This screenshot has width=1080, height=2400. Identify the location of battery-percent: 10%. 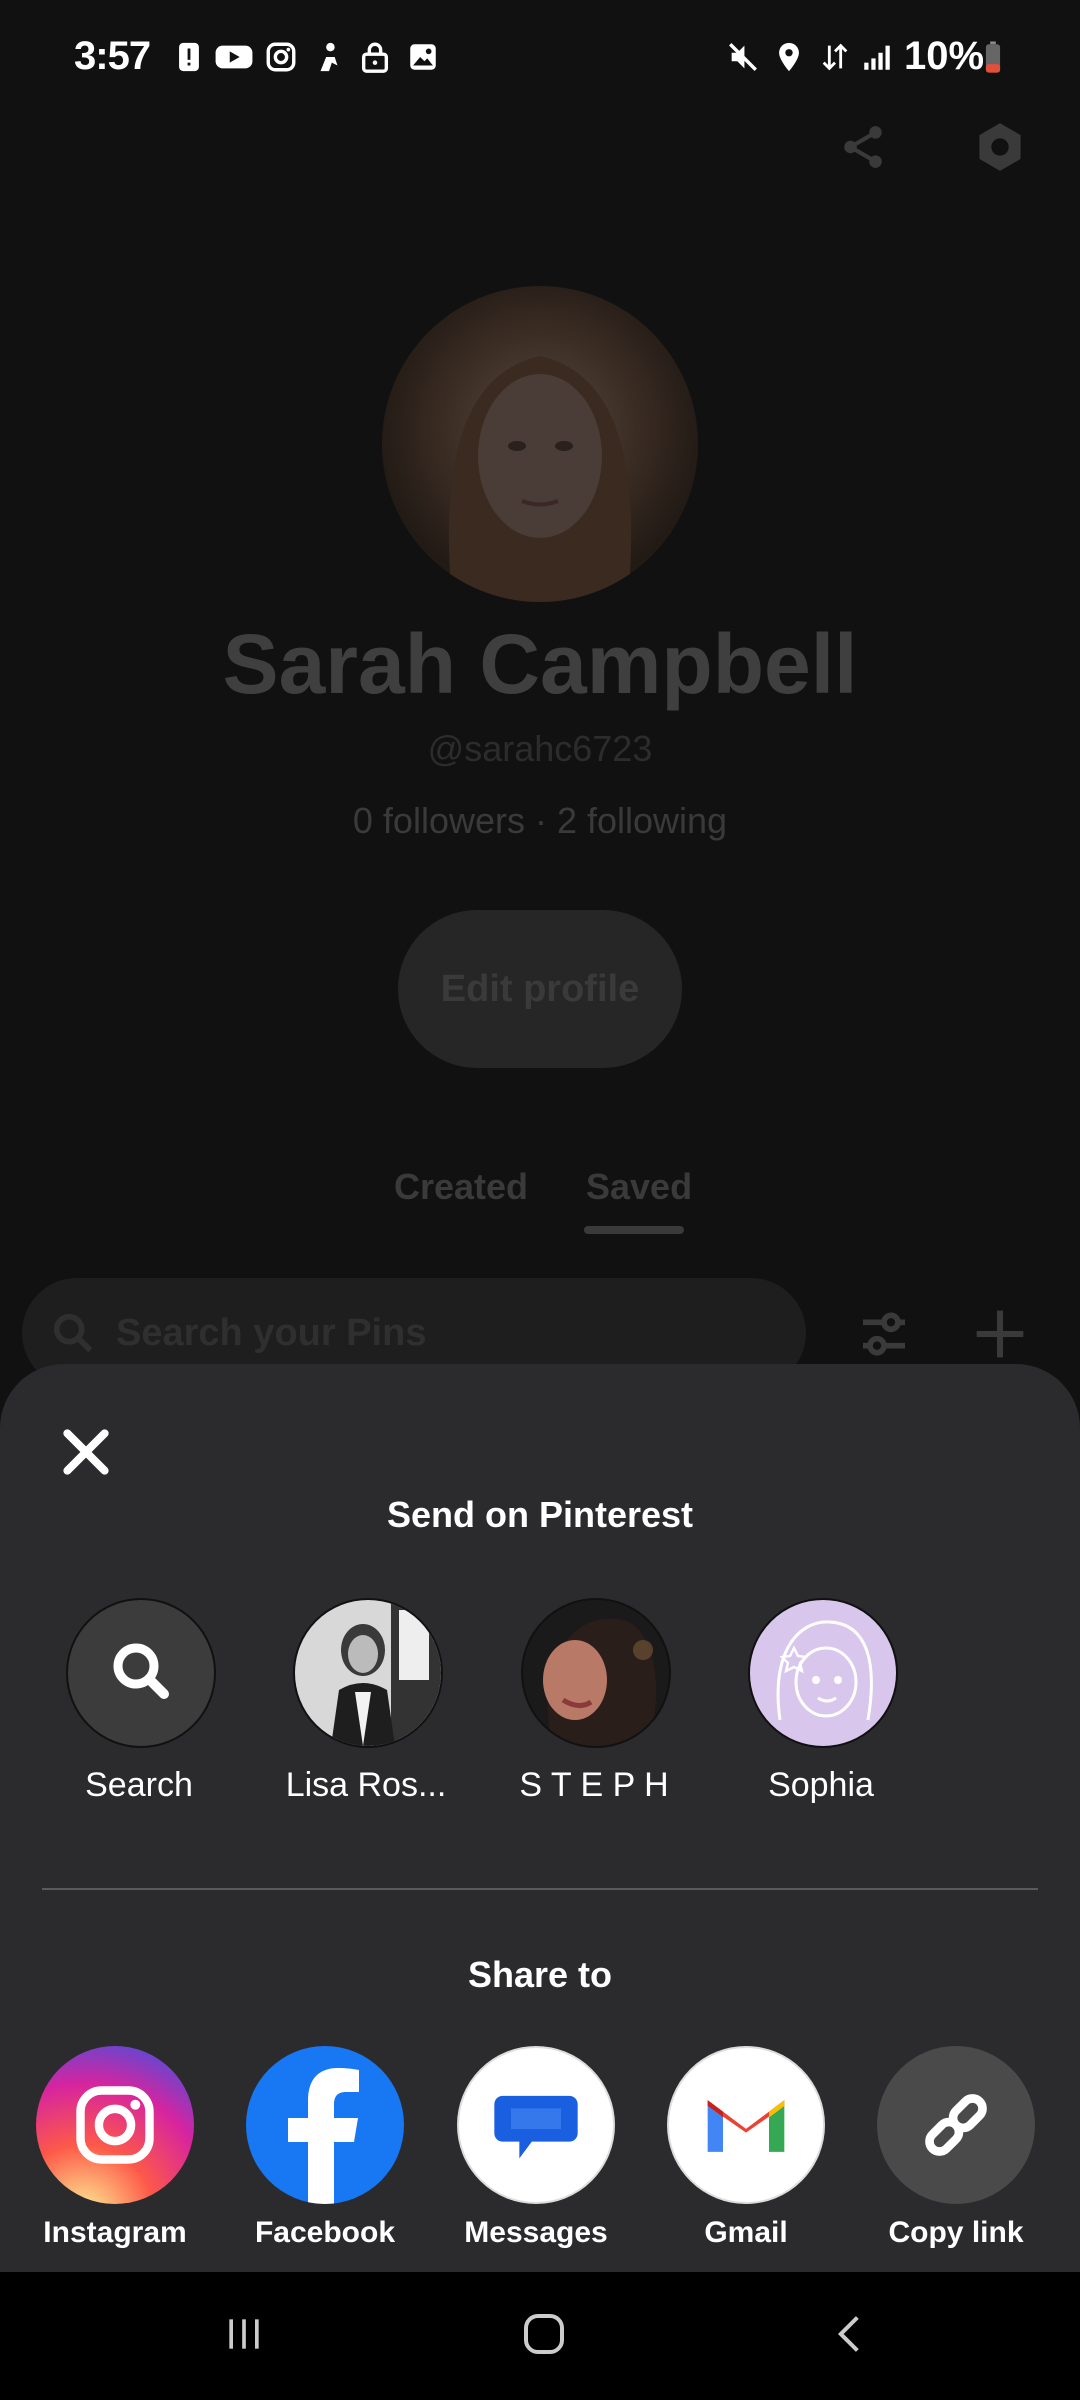
(944, 56).